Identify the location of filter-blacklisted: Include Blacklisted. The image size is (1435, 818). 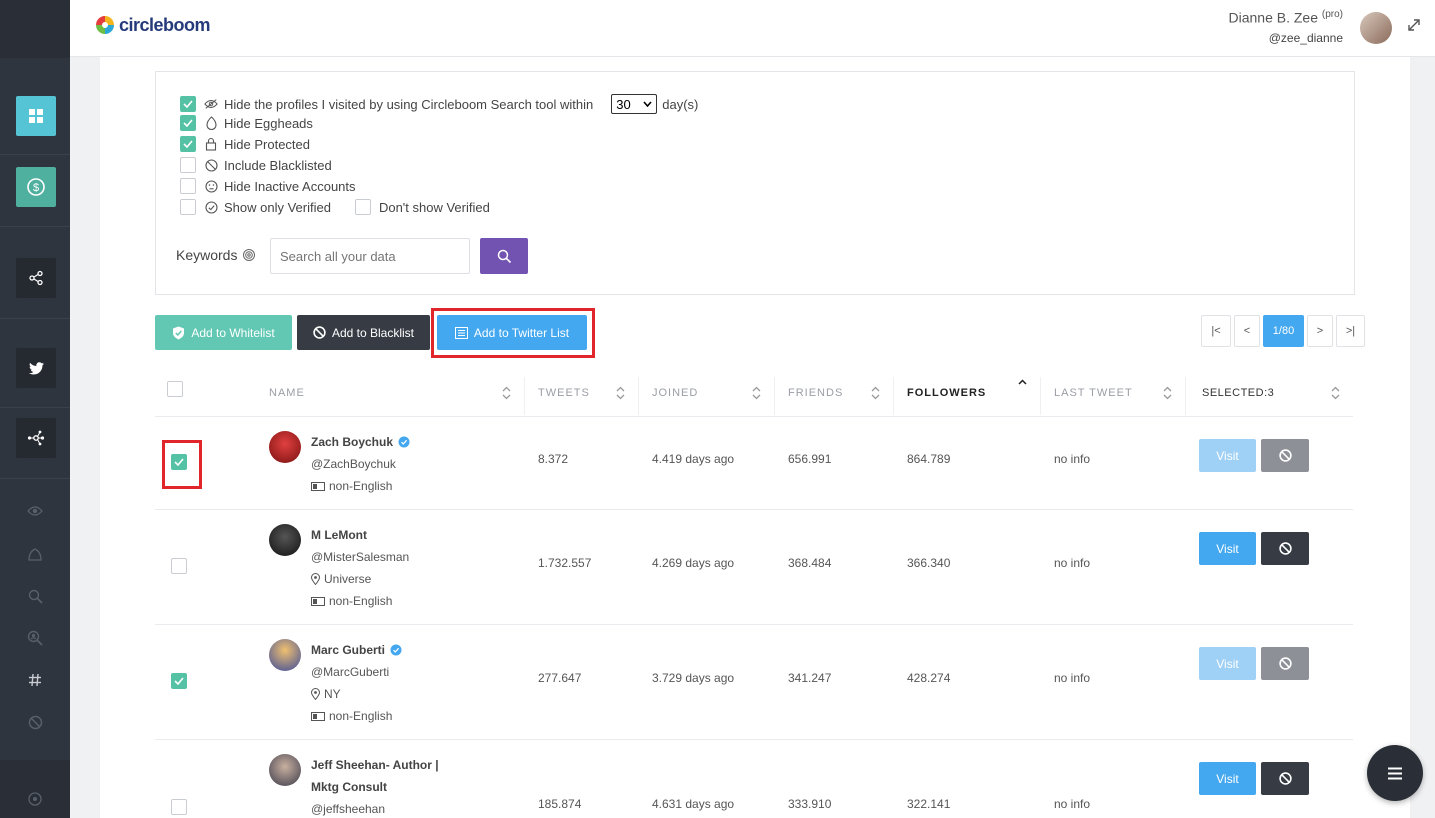
(256, 165).